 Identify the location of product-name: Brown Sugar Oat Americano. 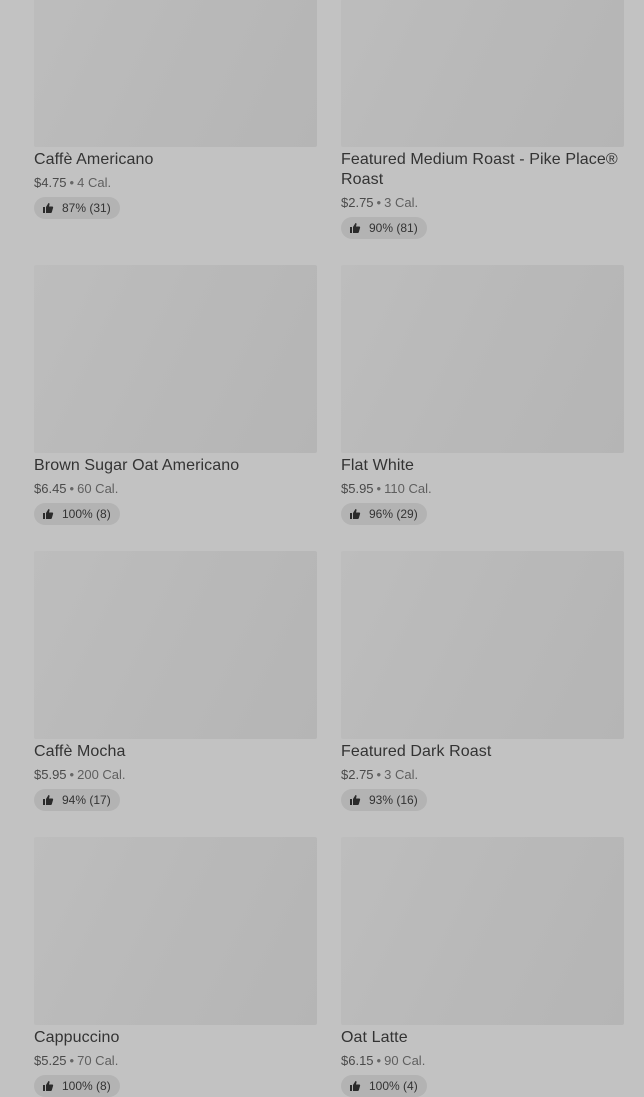
(175, 466).